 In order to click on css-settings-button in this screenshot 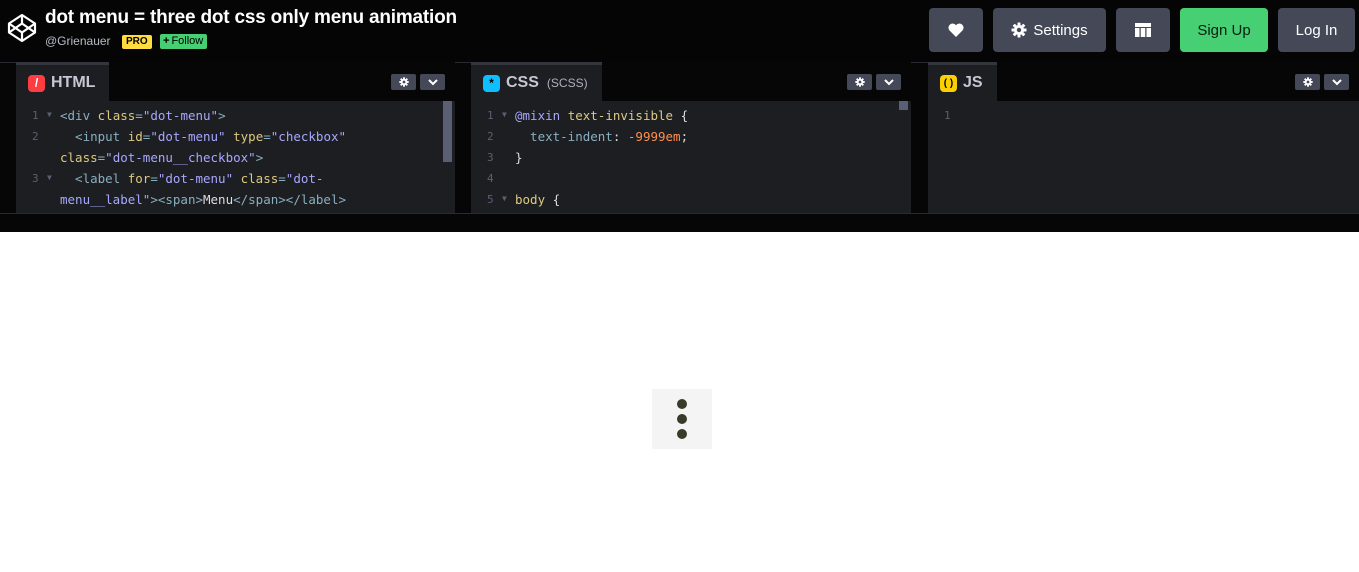, I will do `click(859, 82)`.